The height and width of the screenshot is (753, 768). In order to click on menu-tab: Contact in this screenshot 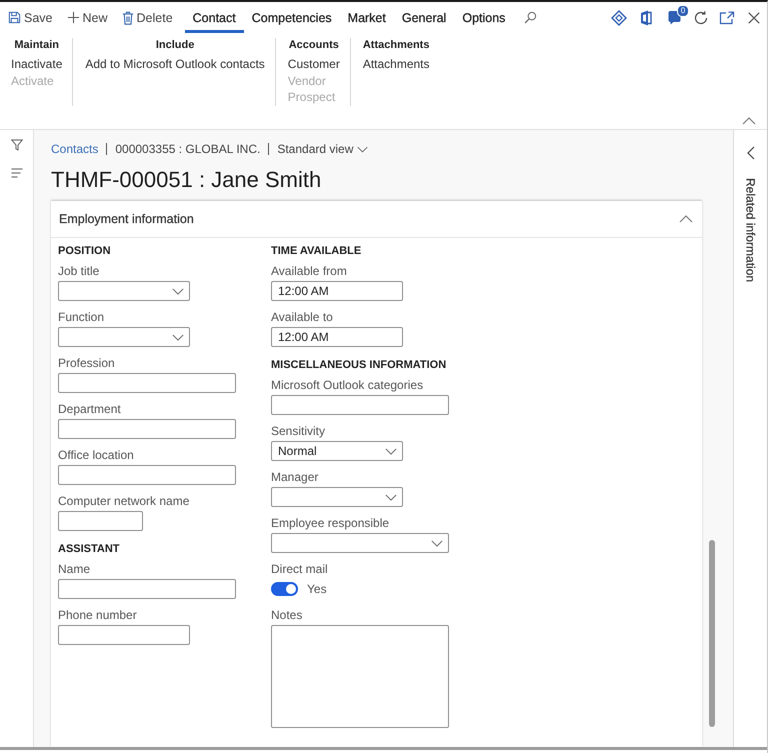, I will do `click(214, 17)`.